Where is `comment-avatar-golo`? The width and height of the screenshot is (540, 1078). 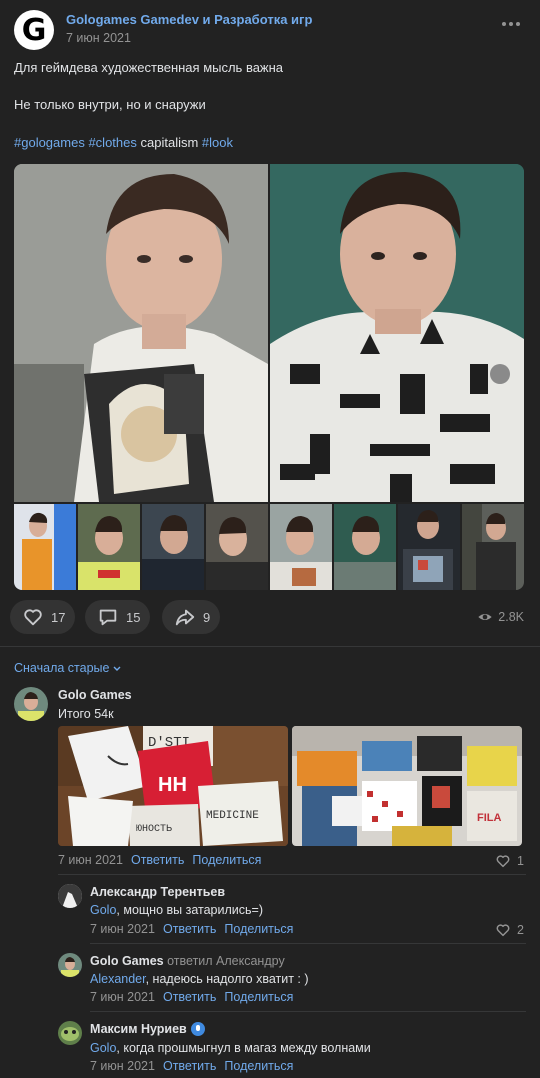 comment-avatar-golo is located at coordinates (31, 704).